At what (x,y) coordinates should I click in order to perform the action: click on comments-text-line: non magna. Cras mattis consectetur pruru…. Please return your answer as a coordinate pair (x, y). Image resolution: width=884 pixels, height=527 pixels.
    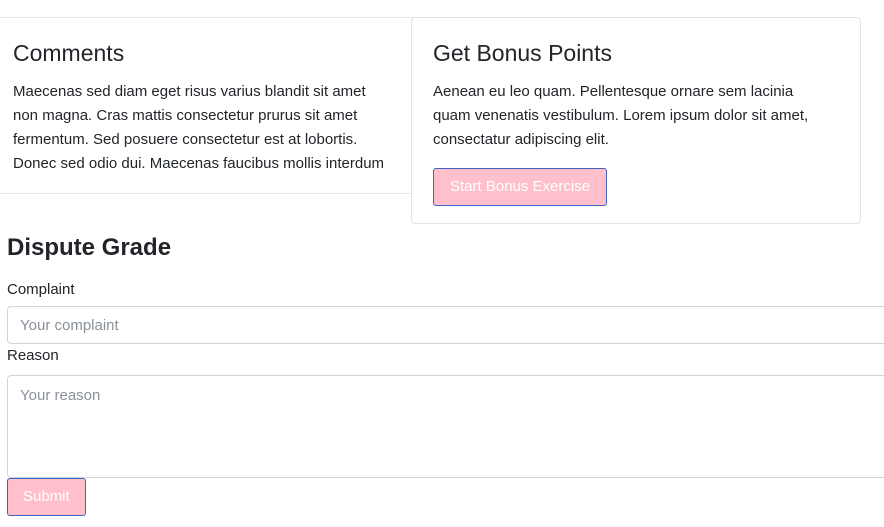
    Looking at the image, I should click on (185, 115).